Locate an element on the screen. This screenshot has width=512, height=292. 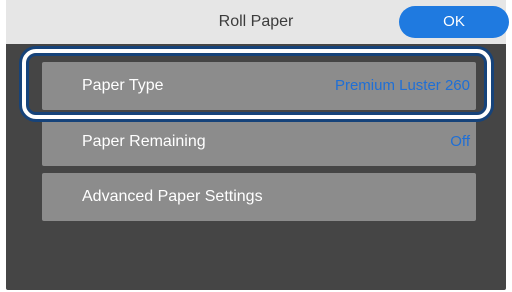
menu-item-value: Premium Luster 260 is located at coordinates (402, 85).